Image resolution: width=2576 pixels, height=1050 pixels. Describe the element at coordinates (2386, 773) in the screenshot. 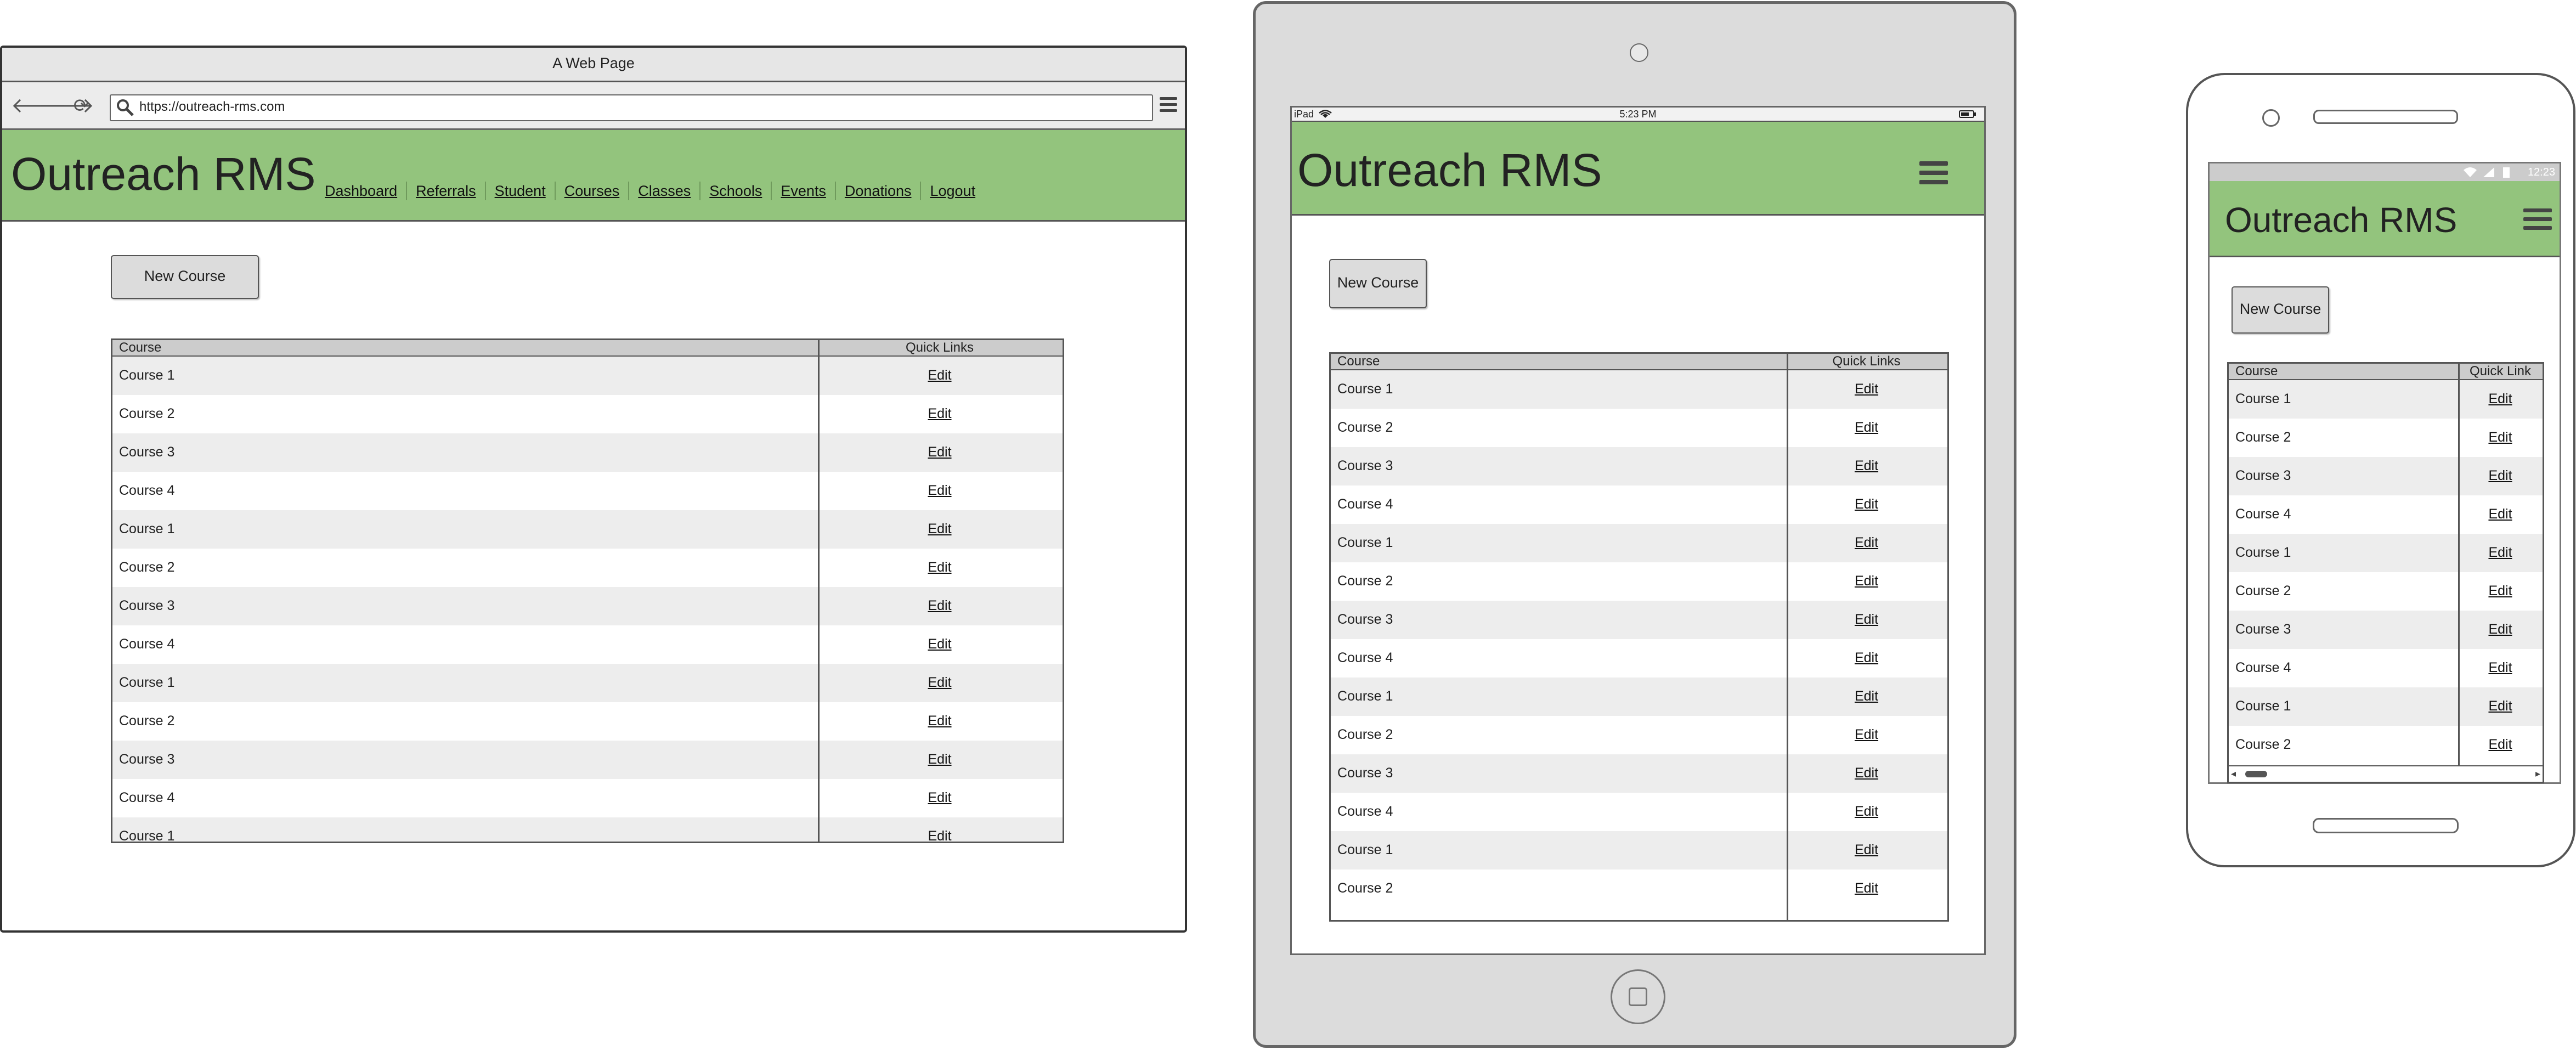

I see `horizontal-scrollbar: ◂ ▸` at that location.